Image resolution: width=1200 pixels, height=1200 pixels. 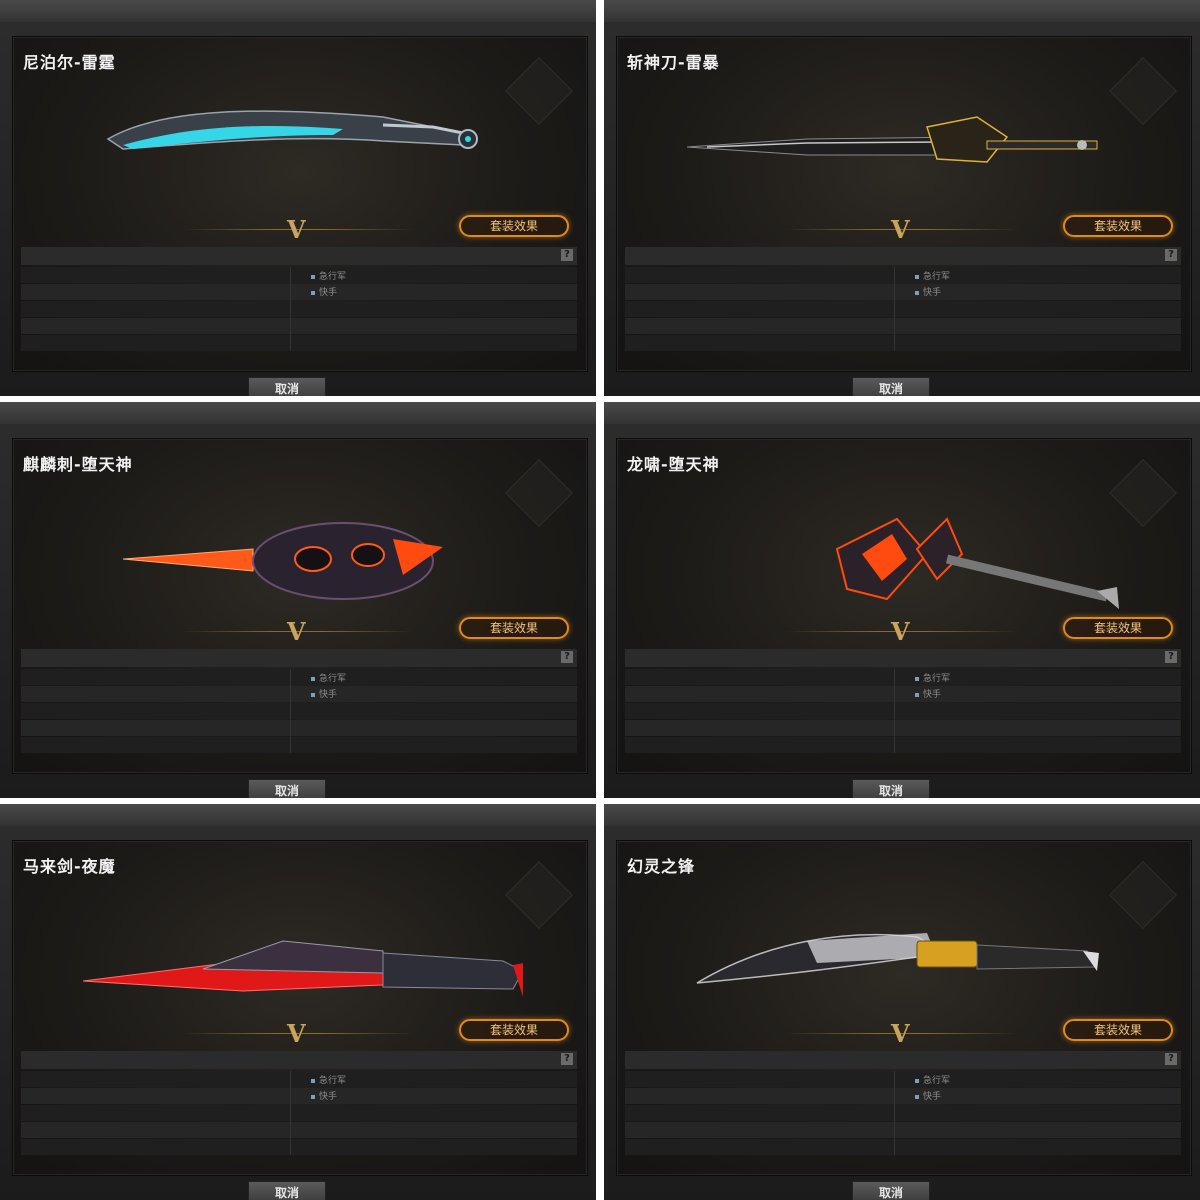 I want to click on preview-frame: 龙啸-堕天神 V 套装效果 ? 急行军 快手, so click(x=904, y=606).